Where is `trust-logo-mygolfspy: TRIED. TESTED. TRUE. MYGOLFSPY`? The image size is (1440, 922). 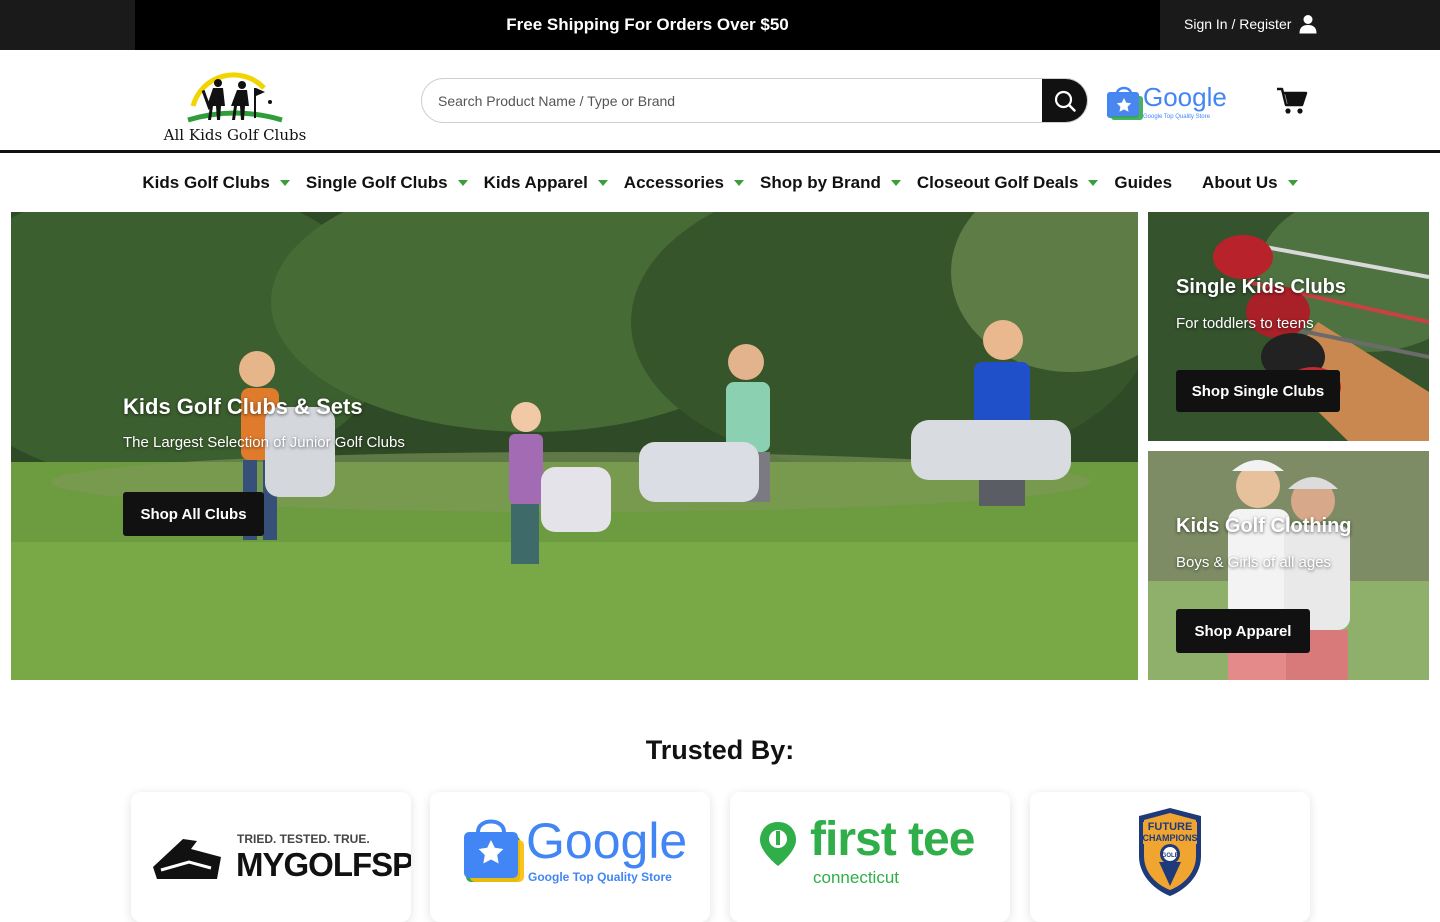
trust-logo-mygolfspy: TRIED. TESTED. TRUE. MYGOLFSPY is located at coordinates (271, 857).